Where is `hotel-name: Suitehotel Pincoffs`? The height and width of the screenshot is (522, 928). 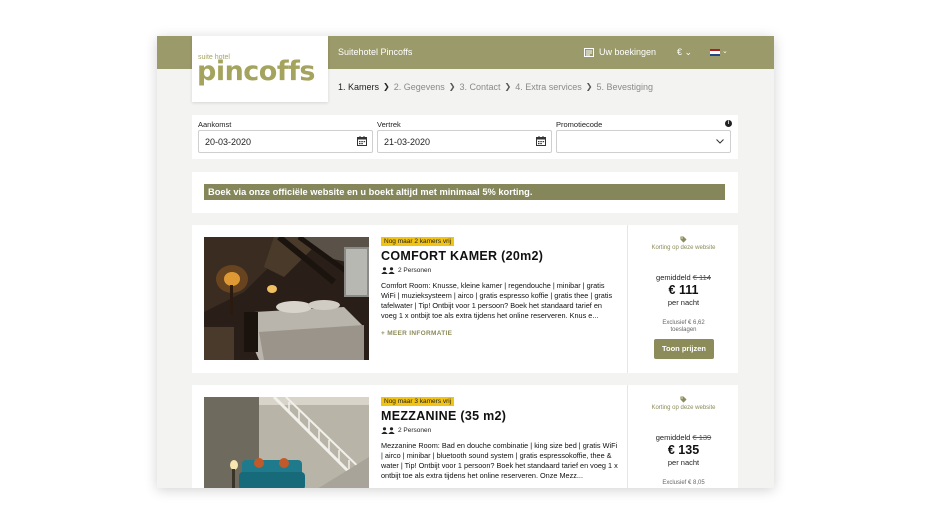
hotel-name: Suitehotel Pincoffs is located at coordinates (375, 52).